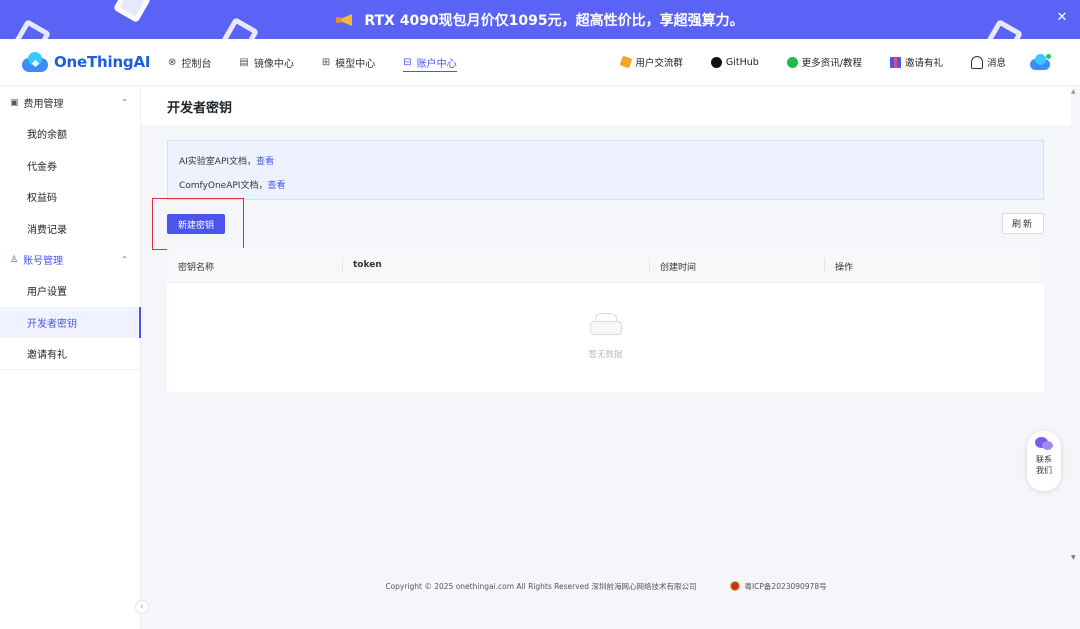 The image size is (1080, 629). What do you see at coordinates (659, 63) in the screenshot?
I see `user-group-label: 用户交流群` at bounding box center [659, 63].